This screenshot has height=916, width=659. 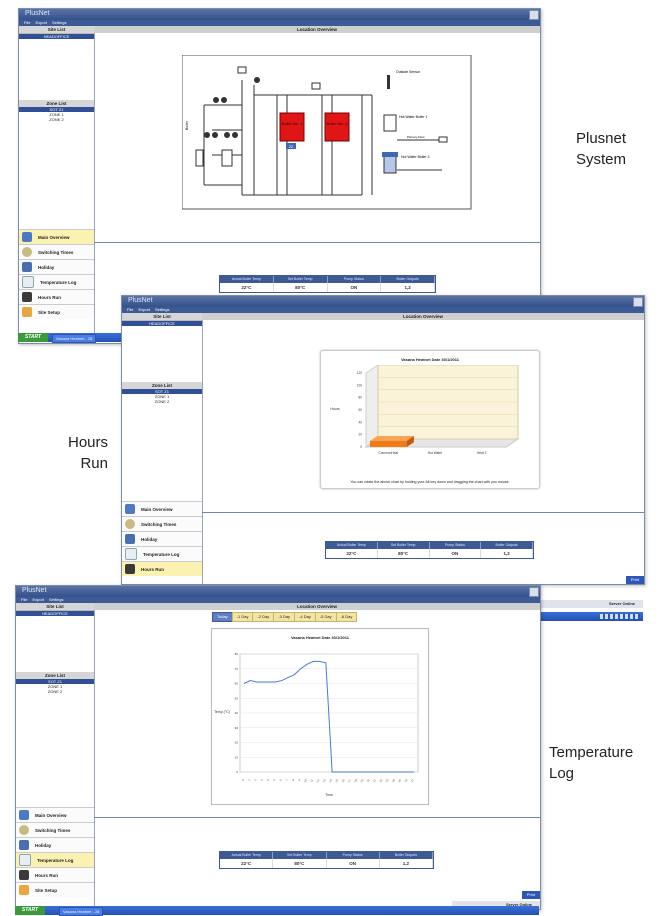 What do you see at coordinates (87, 453) in the screenshot?
I see `caption-text: Hours Run` at bounding box center [87, 453].